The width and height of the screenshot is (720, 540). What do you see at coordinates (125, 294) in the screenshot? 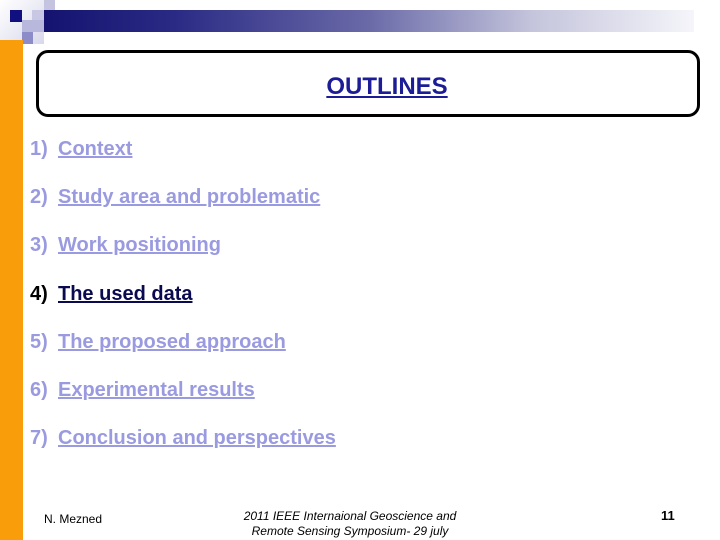
I see `item-link: The used data` at bounding box center [125, 294].